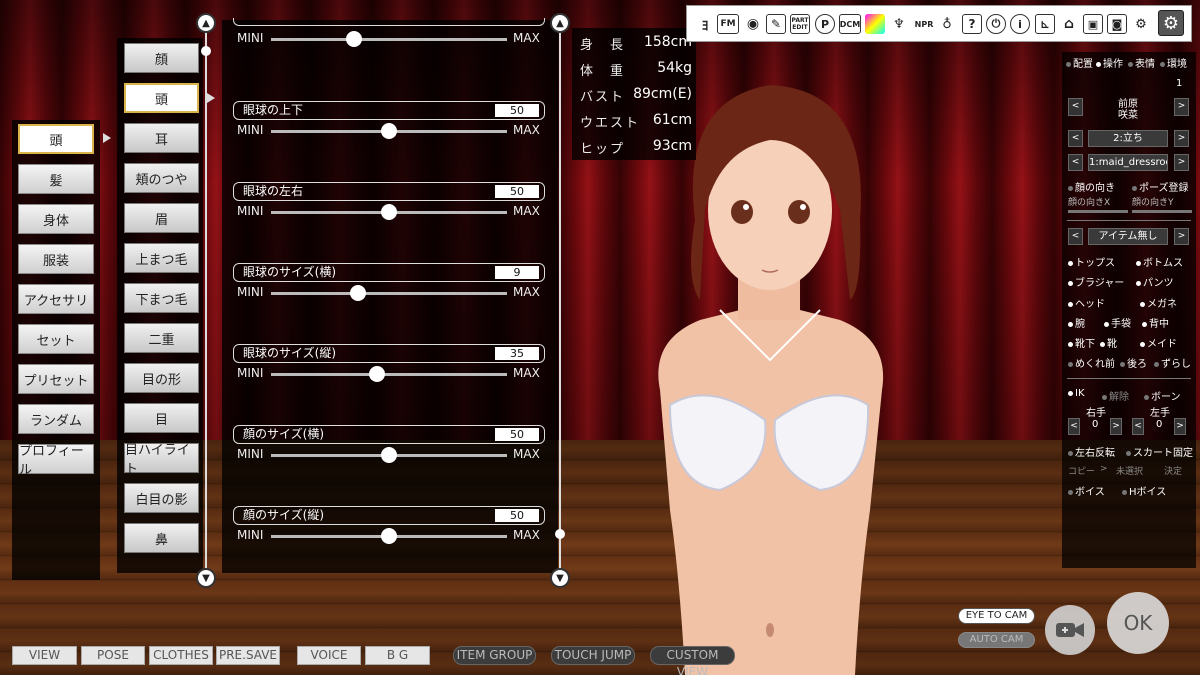 This screenshot has width=1200, height=675. I want to click on mirror-toggle: 左右反転, so click(1091, 451).